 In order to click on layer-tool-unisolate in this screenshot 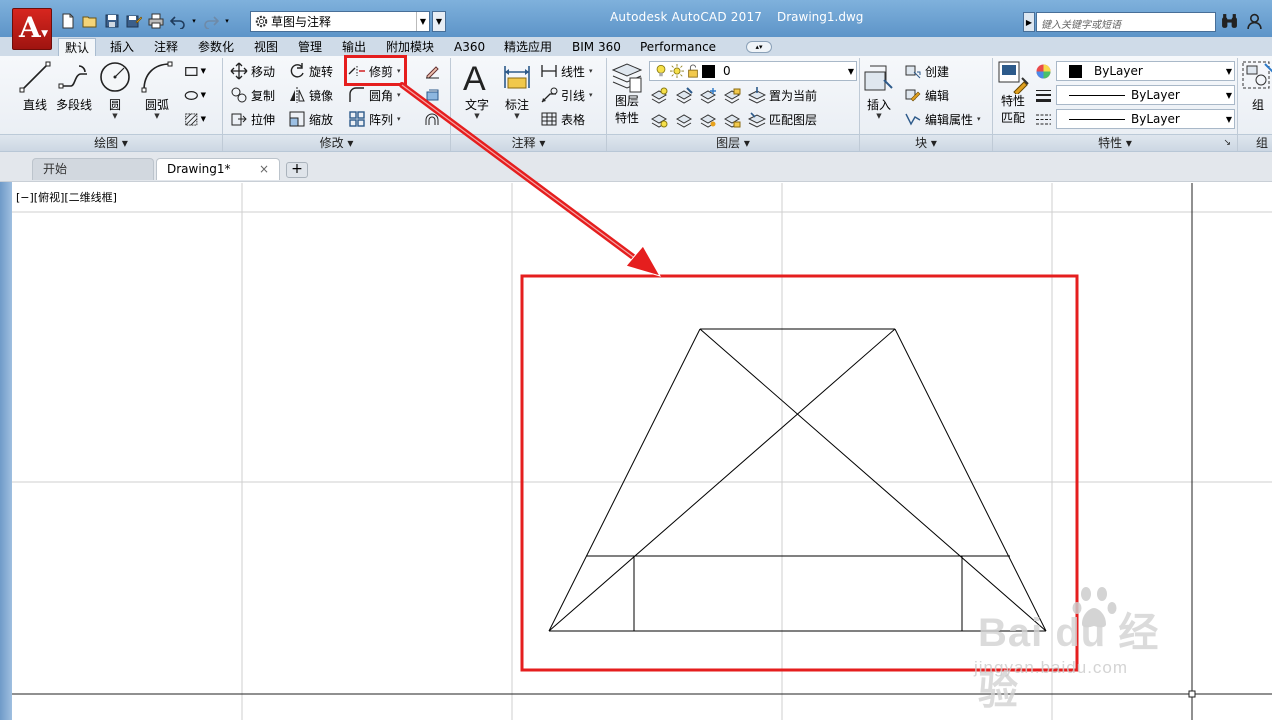, I will do `click(687, 119)`.